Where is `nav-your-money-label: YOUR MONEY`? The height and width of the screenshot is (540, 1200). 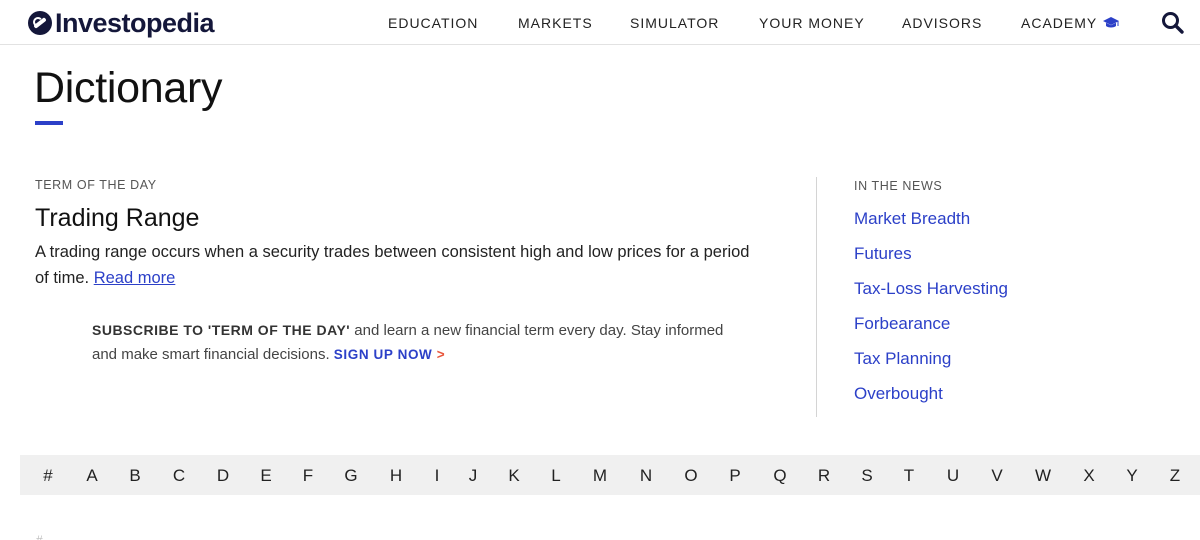
nav-your-money-label: YOUR MONEY is located at coordinates (812, 22).